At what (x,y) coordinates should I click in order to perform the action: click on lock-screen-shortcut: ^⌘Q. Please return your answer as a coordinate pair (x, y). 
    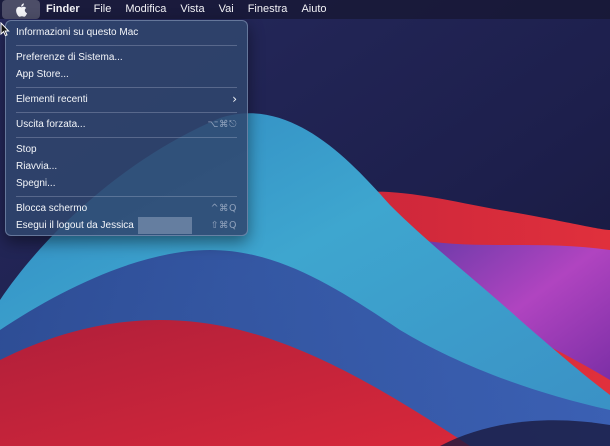
    Looking at the image, I should click on (223, 208).